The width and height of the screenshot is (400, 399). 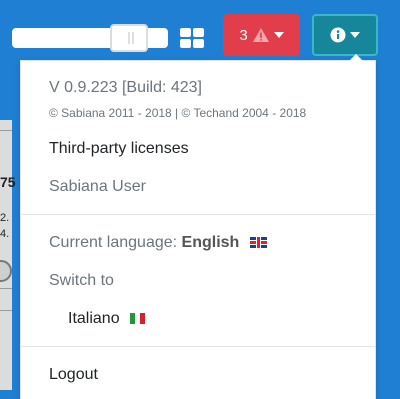 What do you see at coordinates (258, 242) in the screenshot?
I see `uk-flag-icon` at bounding box center [258, 242].